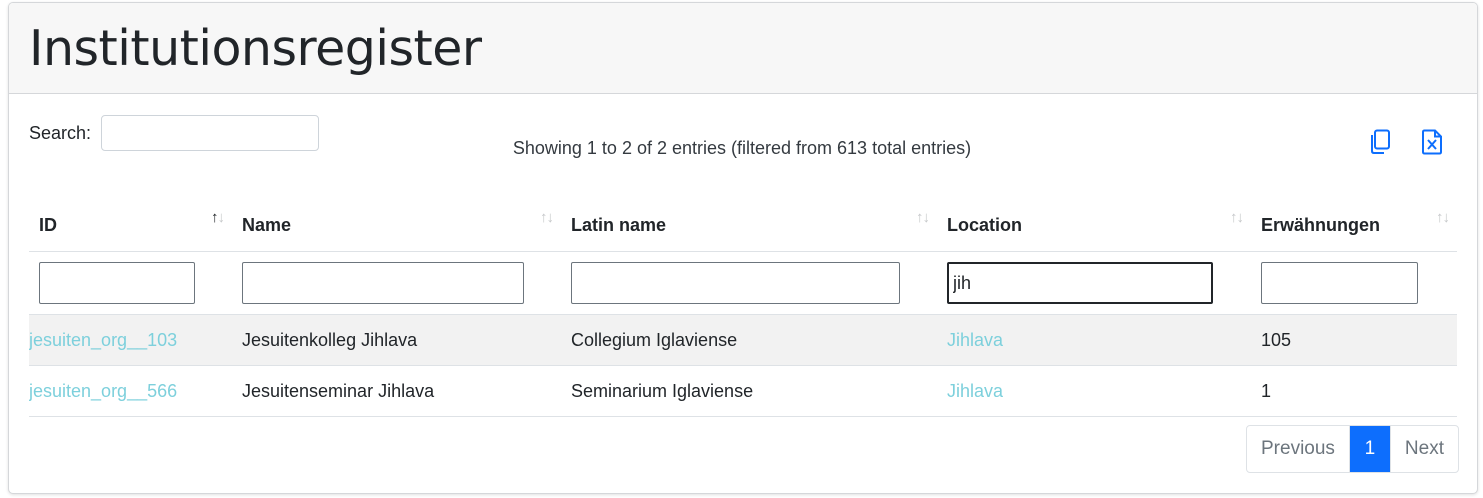  I want to click on latin-name-filter-input, so click(735, 283).